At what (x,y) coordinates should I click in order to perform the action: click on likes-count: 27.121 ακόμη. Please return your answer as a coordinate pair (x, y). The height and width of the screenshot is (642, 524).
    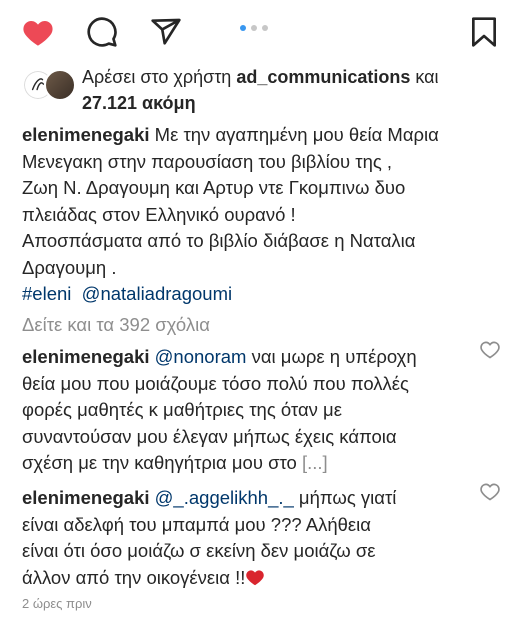
    Looking at the image, I should click on (139, 103).